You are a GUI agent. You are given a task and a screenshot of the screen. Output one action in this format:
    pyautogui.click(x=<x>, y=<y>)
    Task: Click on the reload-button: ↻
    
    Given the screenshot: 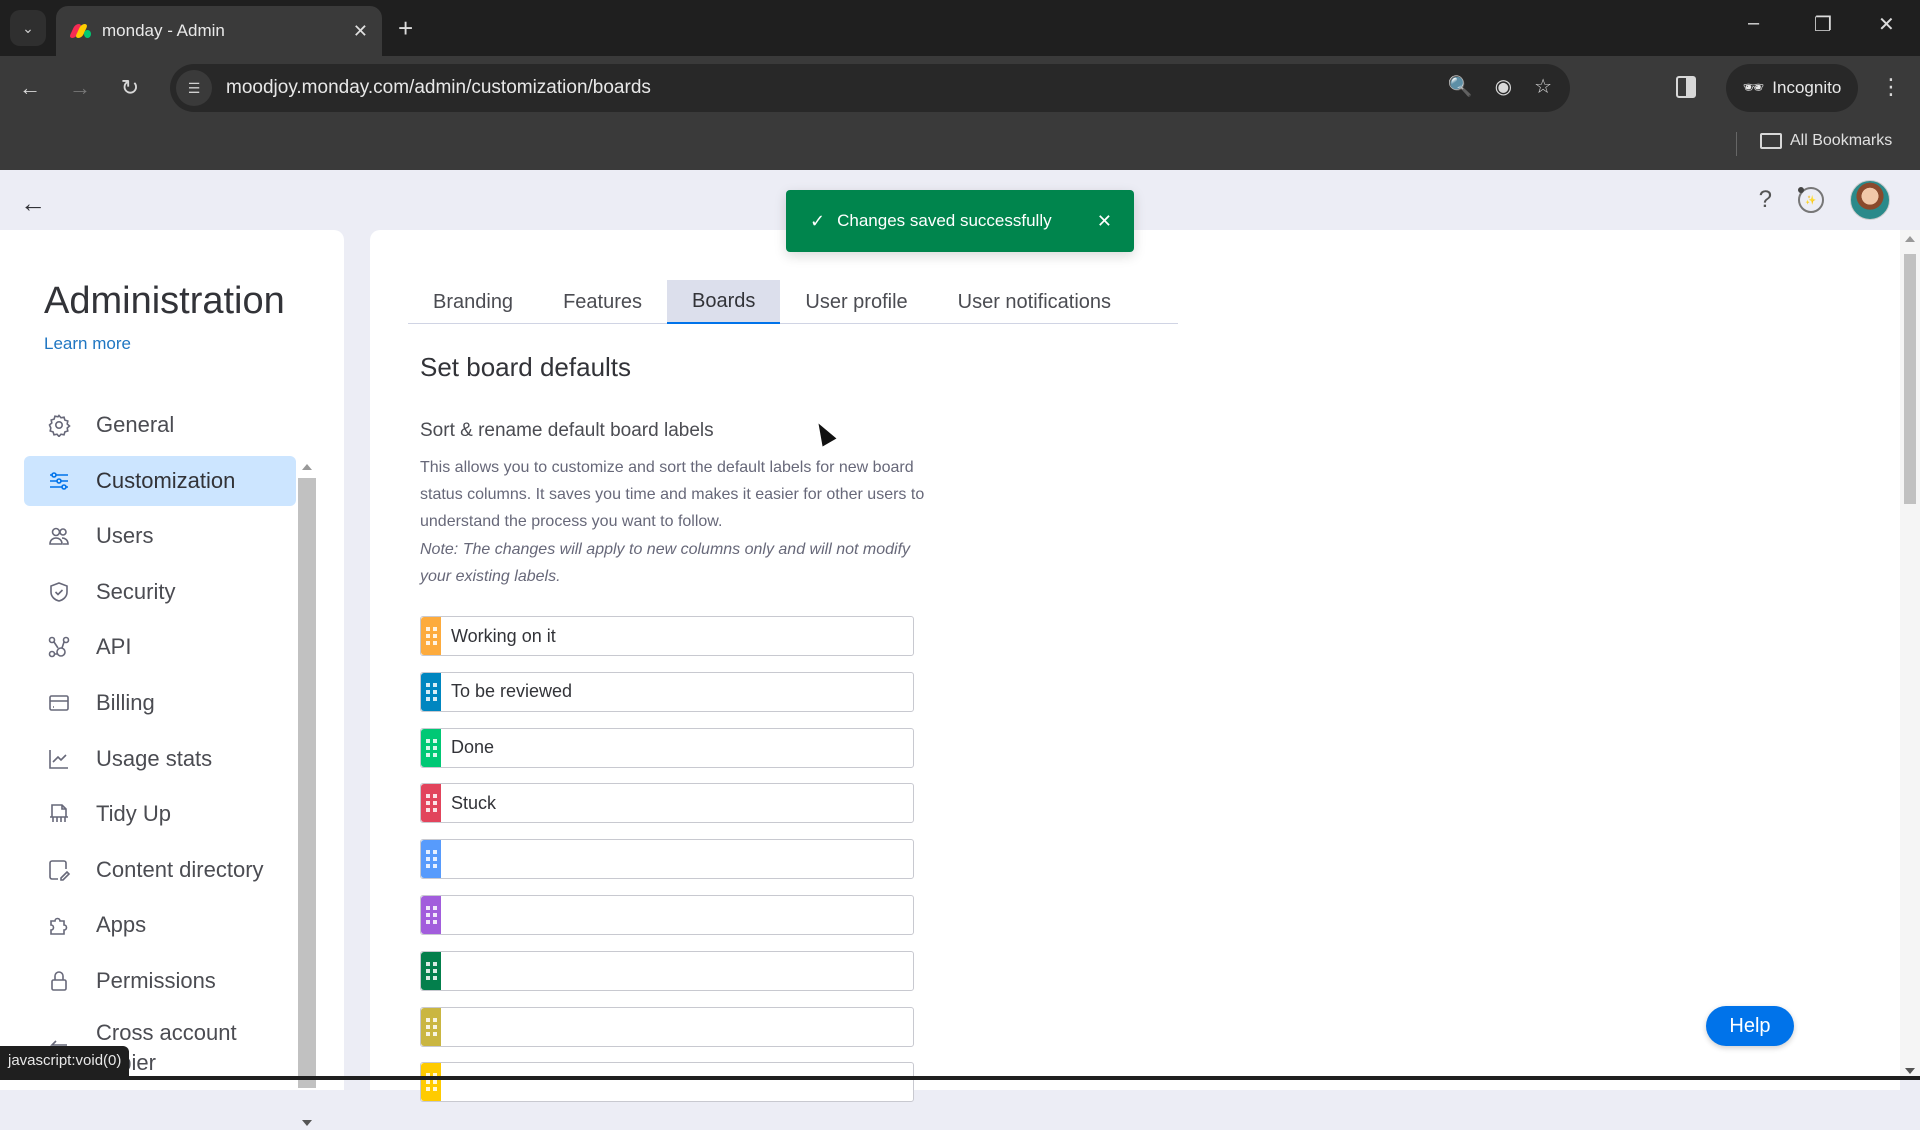 What is the action you would take?
    pyautogui.click(x=130, y=88)
    